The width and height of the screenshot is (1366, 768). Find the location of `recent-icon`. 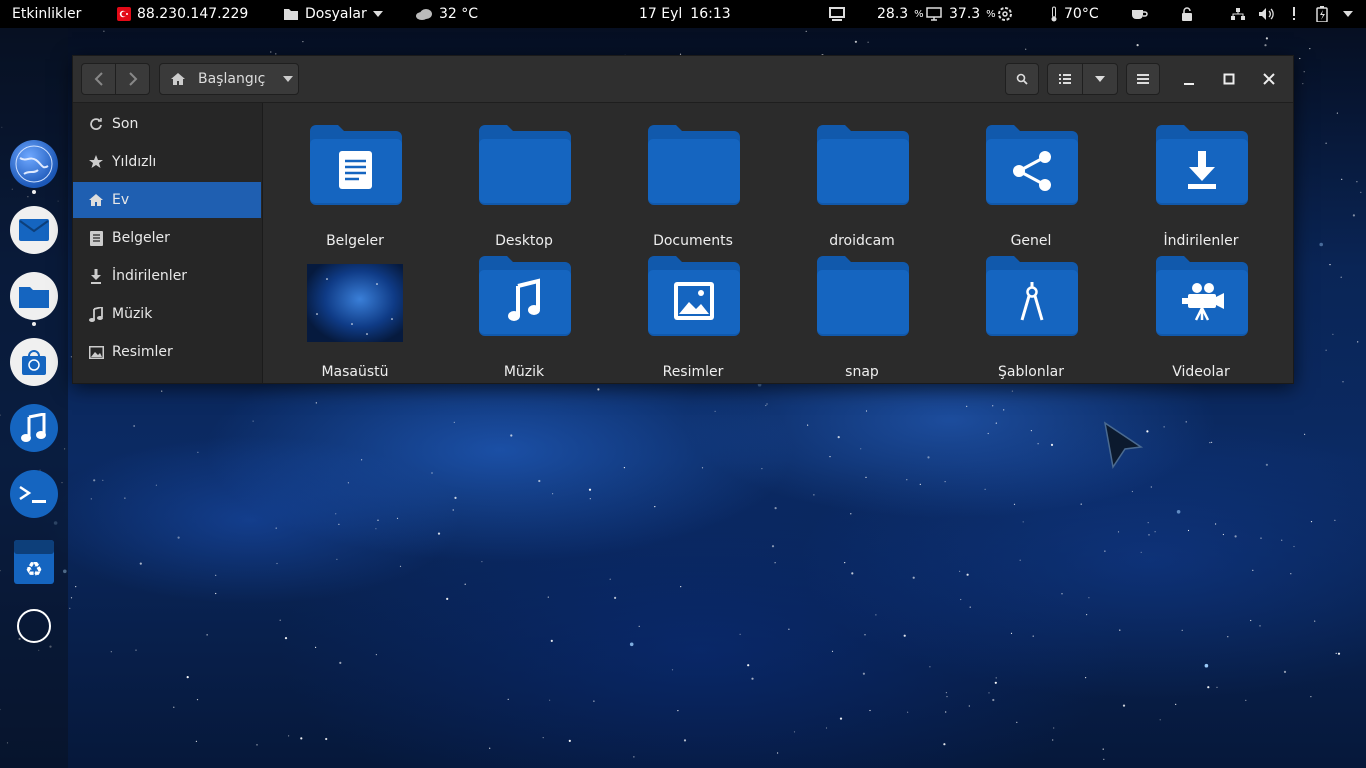

recent-icon is located at coordinates (96, 124).